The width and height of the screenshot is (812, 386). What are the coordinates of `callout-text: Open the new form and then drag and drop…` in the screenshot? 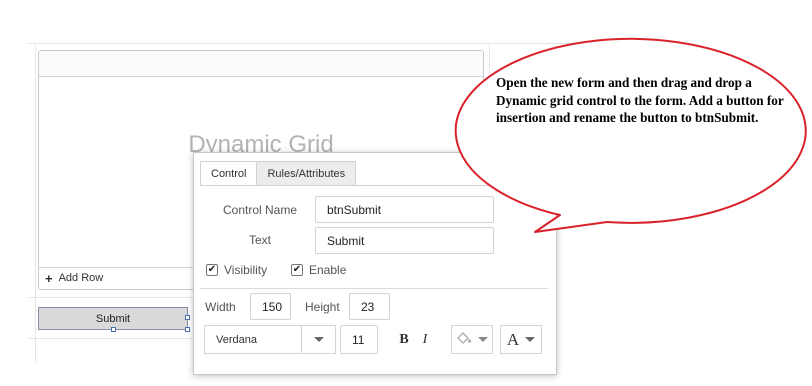 It's located at (640, 100).